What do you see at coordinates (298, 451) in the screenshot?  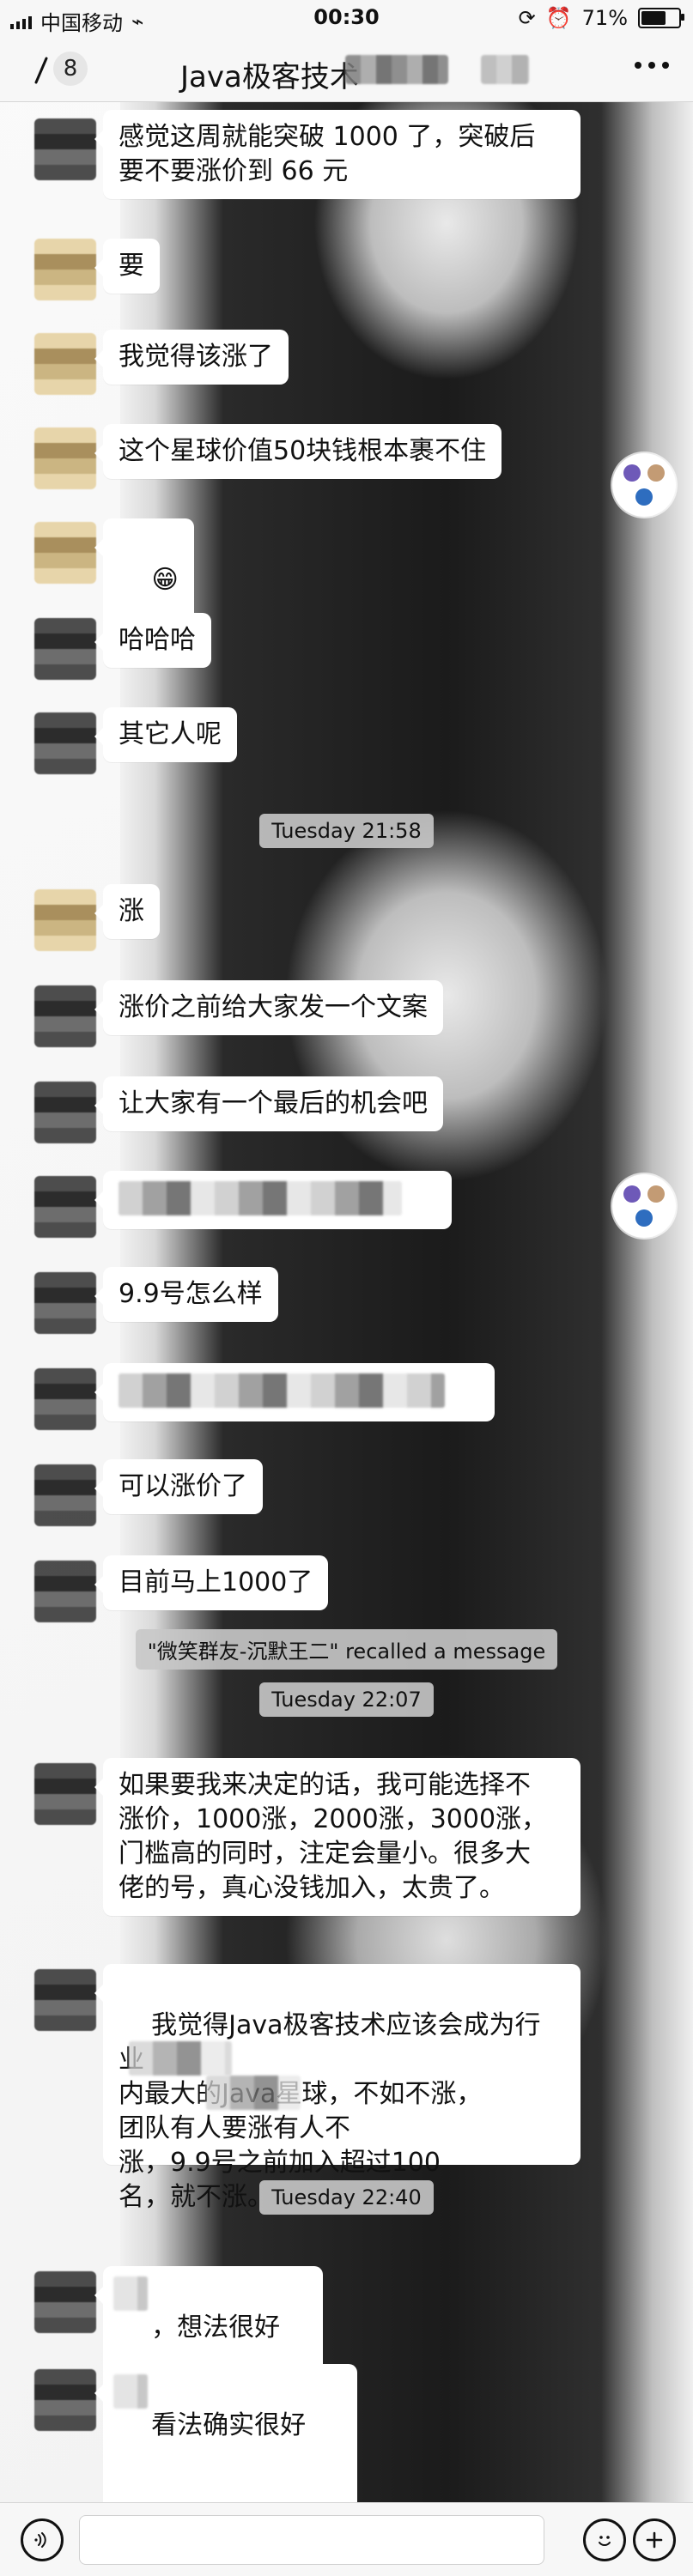 I see `message-bubble: 这个星球价值50块钱根本裹不住` at bounding box center [298, 451].